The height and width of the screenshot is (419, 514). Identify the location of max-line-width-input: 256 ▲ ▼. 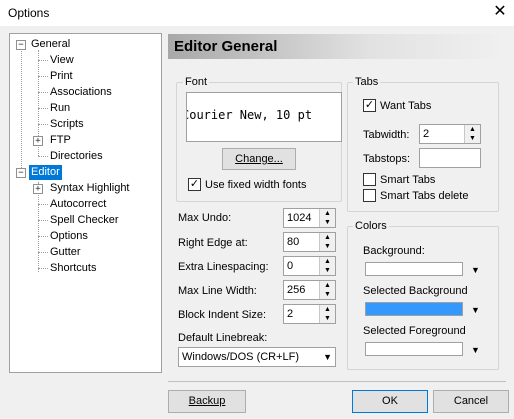
(309, 290).